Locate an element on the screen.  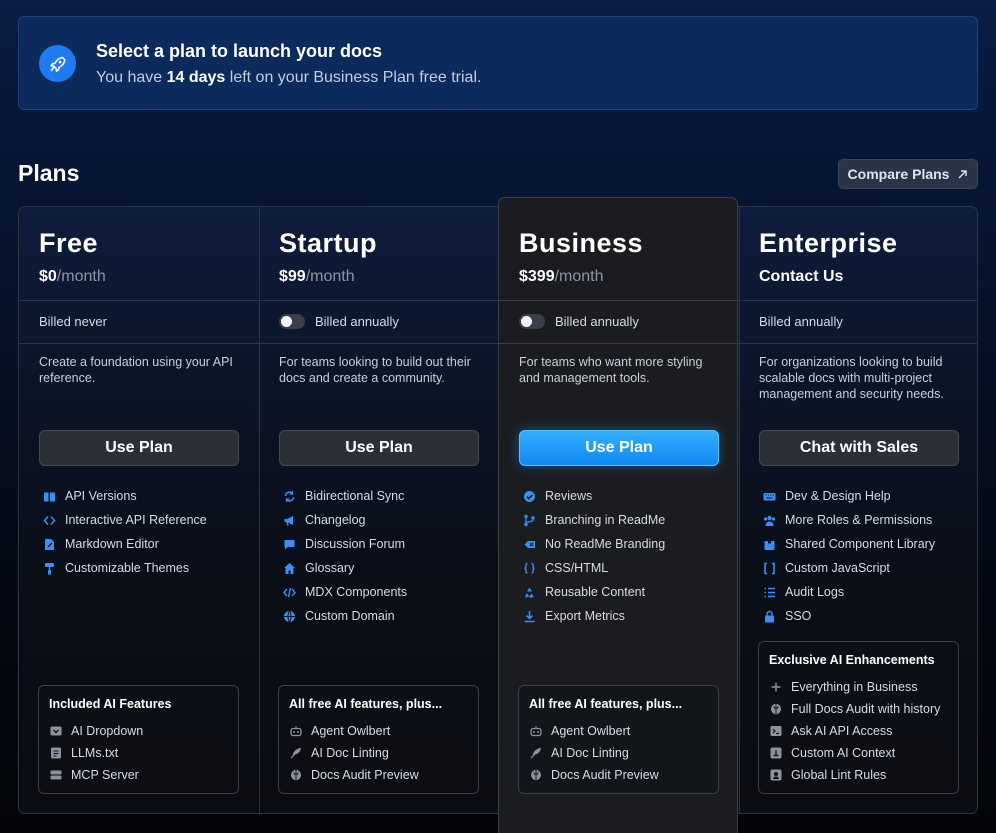
feature-item: Bidirectional Sync is located at coordinates (345, 496).